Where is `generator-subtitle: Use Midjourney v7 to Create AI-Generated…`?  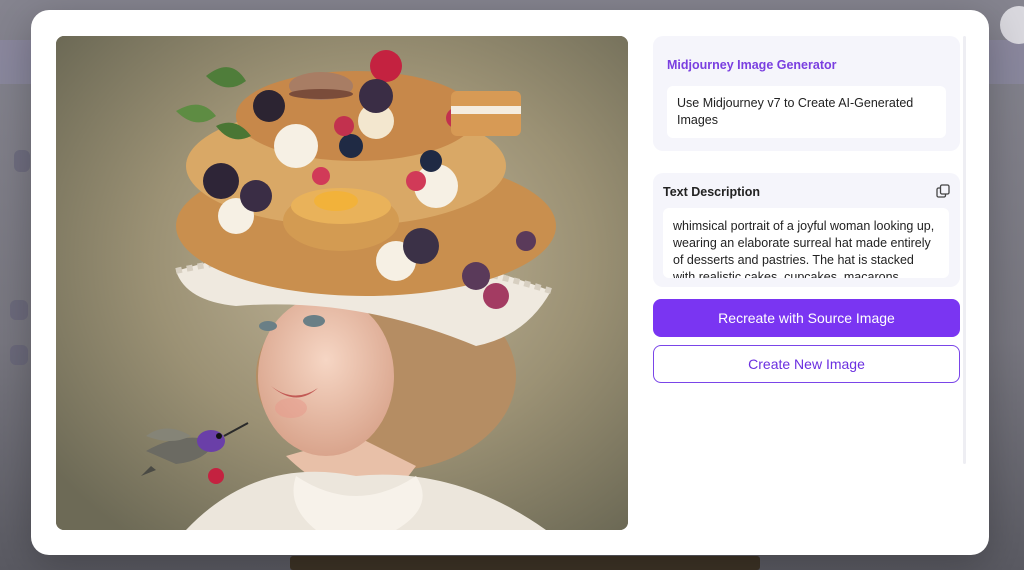
generator-subtitle: Use Midjourney v7 to Create AI-Generated… is located at coordinates (806, 112).